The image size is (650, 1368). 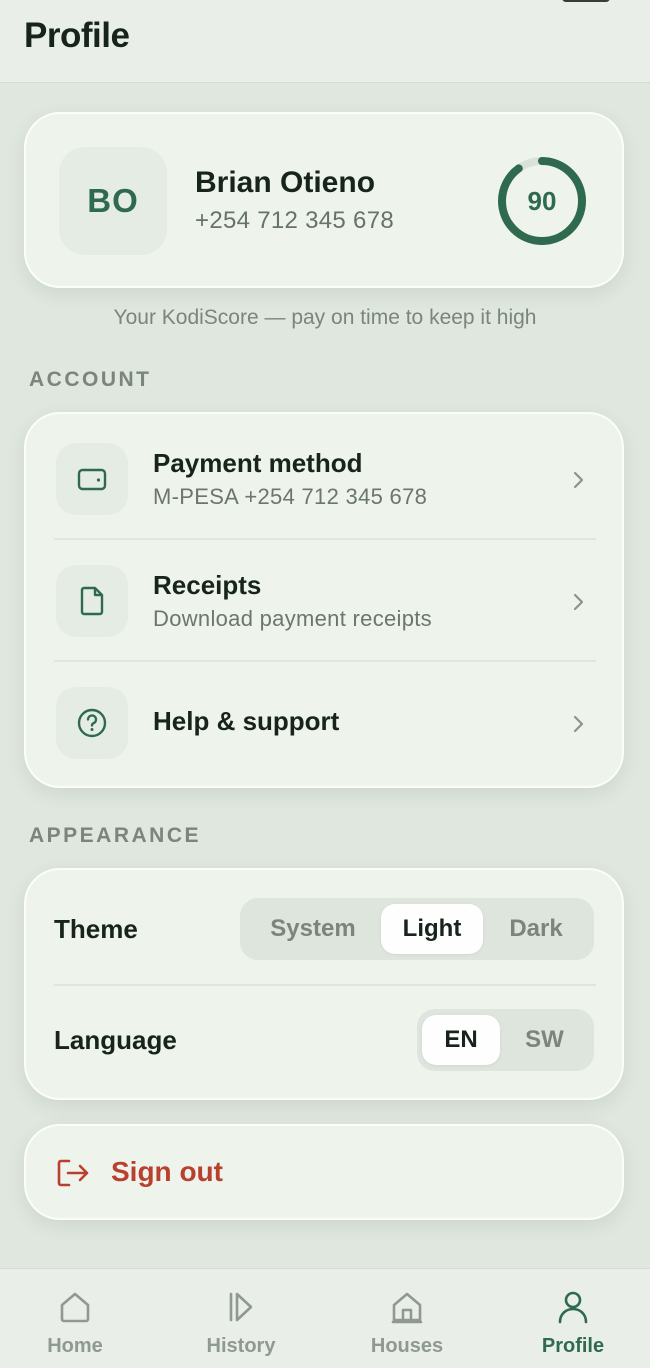 What do you see at coordinates (586, 1) in the screenshot?
I see `status-indicator` at bounding box center [586, 1].